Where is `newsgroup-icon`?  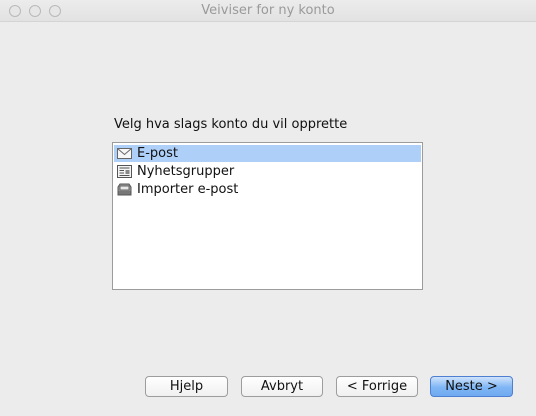 newsgroup-icon is located at coordinates (124, 171).